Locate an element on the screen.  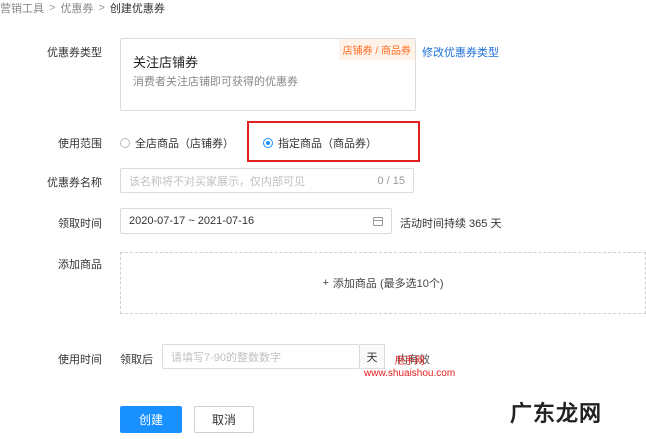
watermark-logo: 广东龙网 is located at coordinates (556, 414).